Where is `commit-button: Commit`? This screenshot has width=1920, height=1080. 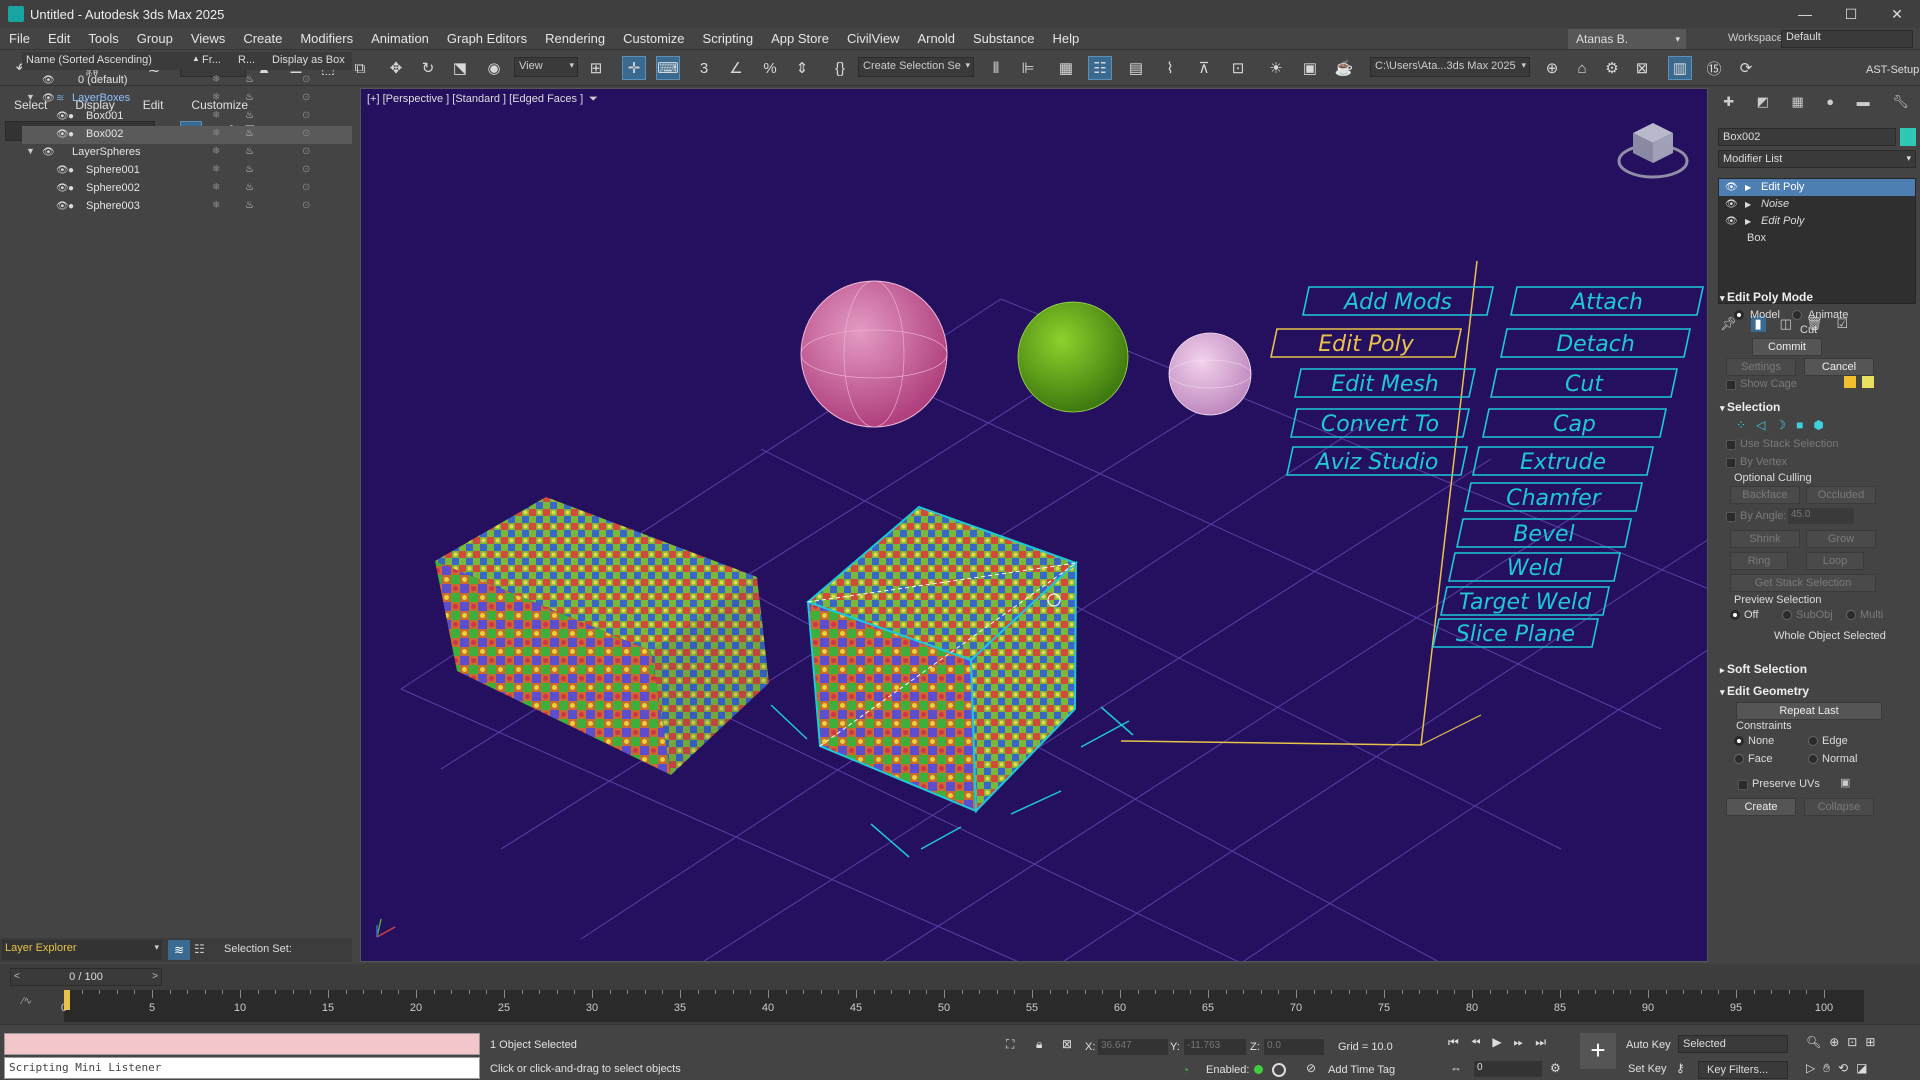 commit-button: Commit is located at coordinates (1787, 347).